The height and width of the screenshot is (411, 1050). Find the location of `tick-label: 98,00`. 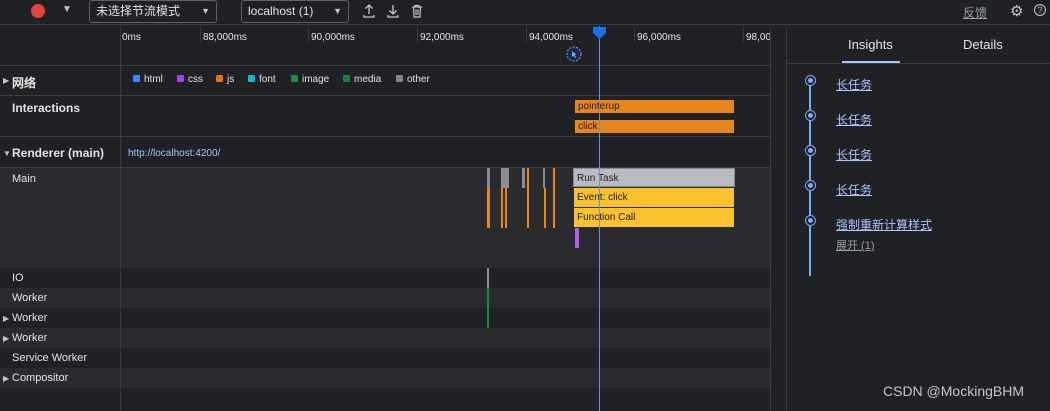

tick-label: 98,00 is located at coordinates (758, 37).